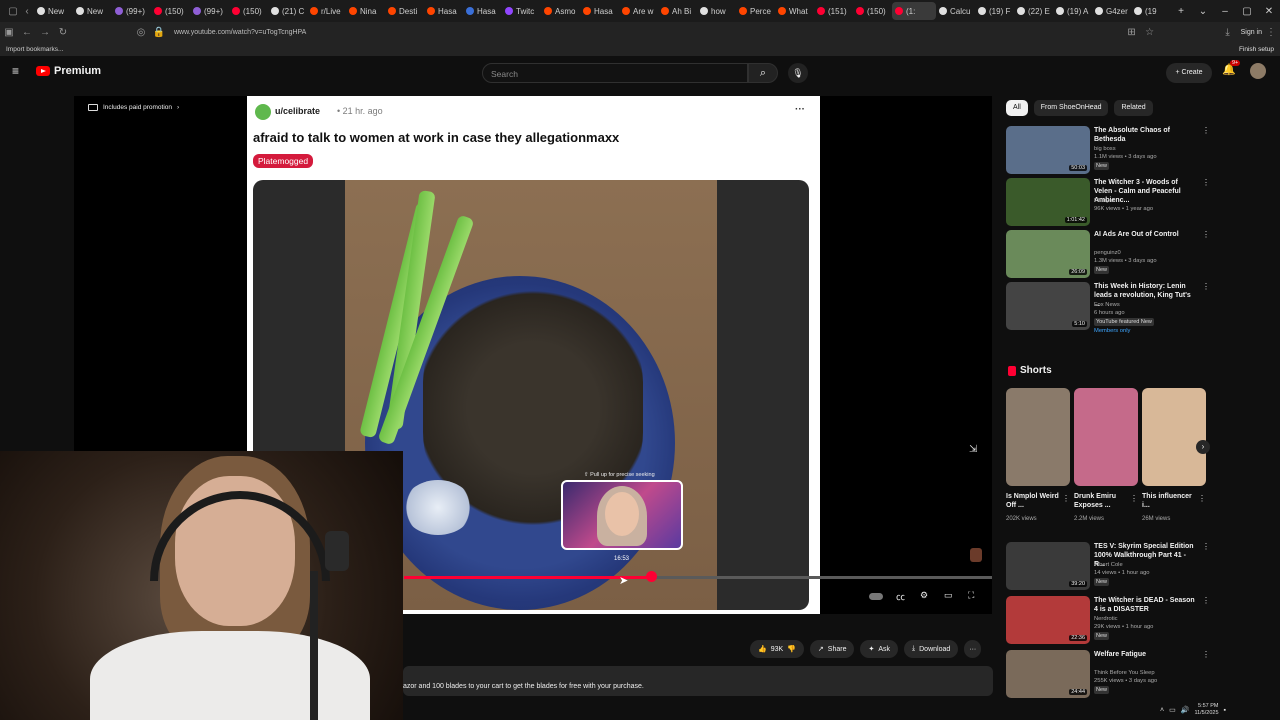 This screenshot has width=1280, height=720. What do you see at coordinates (560, 11) in the screenshot?
I see `browser-tab: Asmo` at bounding box center [560, 11].